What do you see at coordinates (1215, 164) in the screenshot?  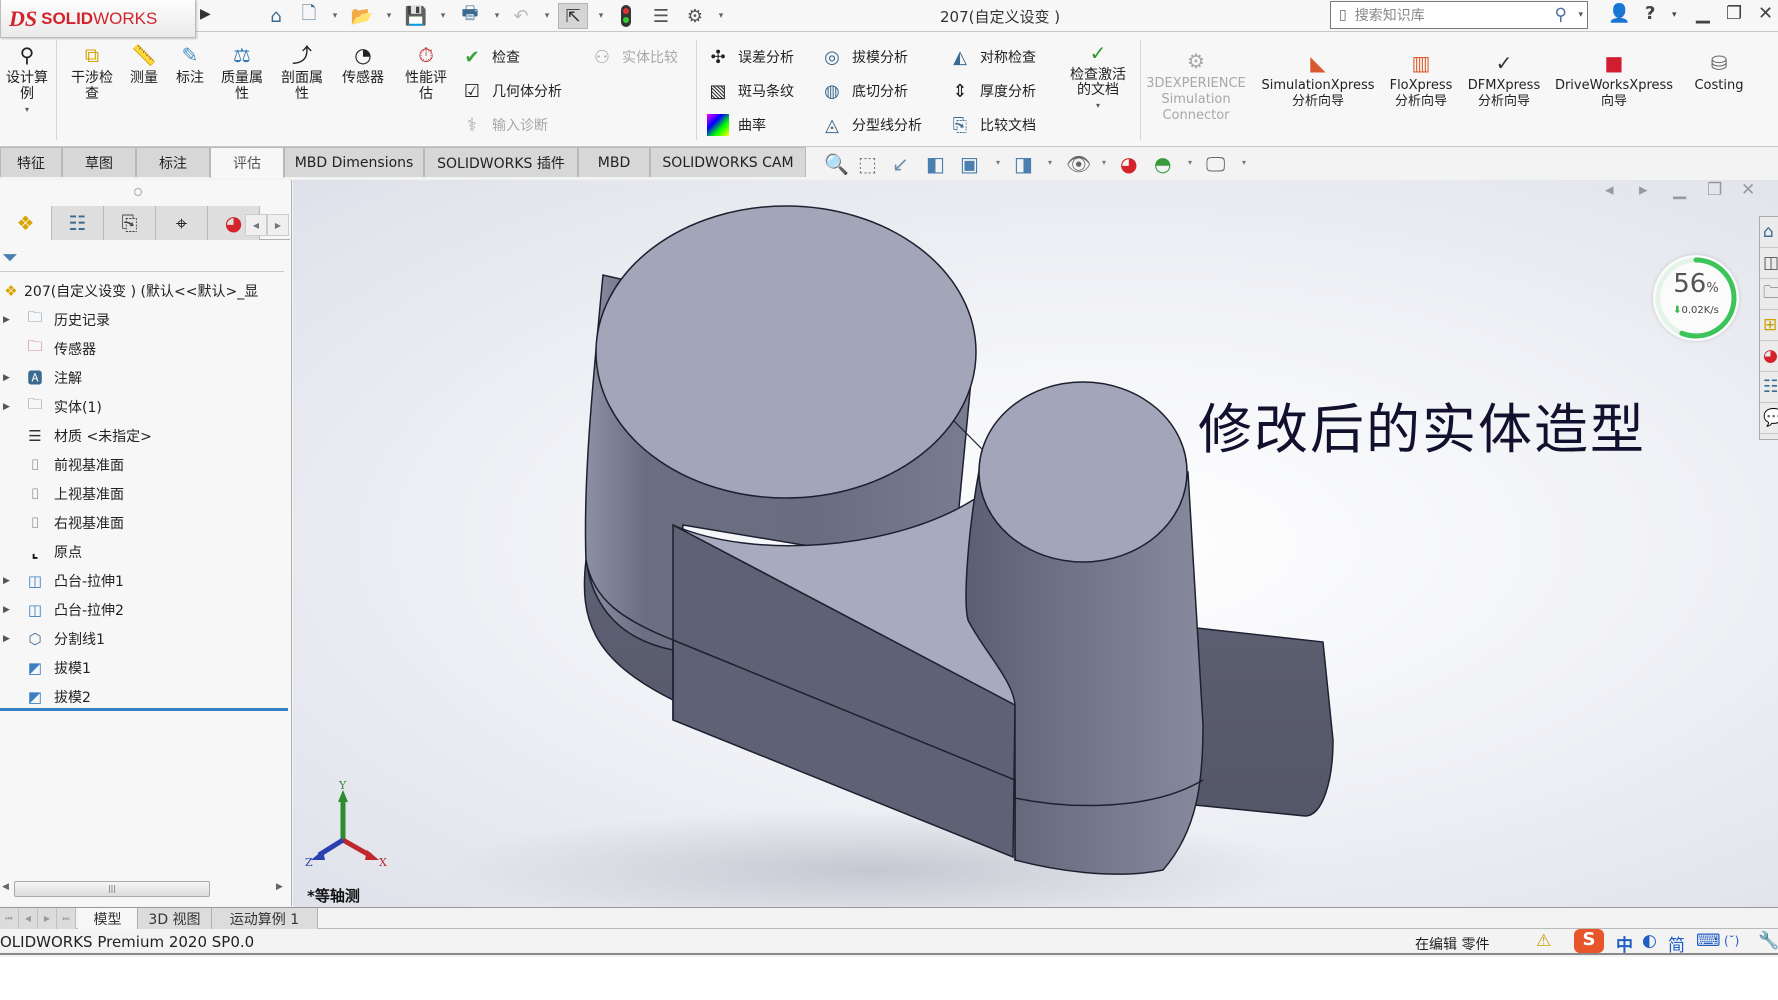 I see `view-settings-icon: 🖵` at bounding box center [1215, 164].